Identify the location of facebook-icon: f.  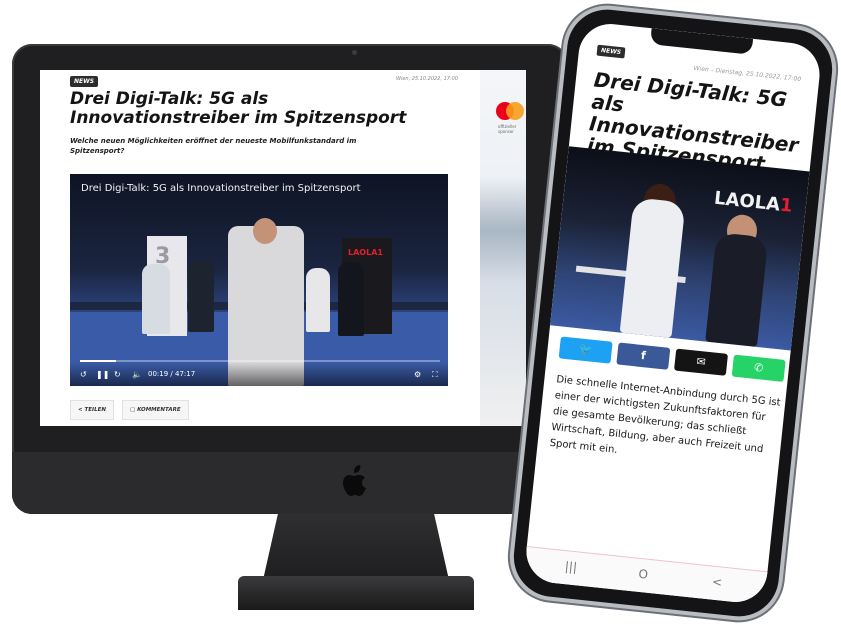
(643, 355).